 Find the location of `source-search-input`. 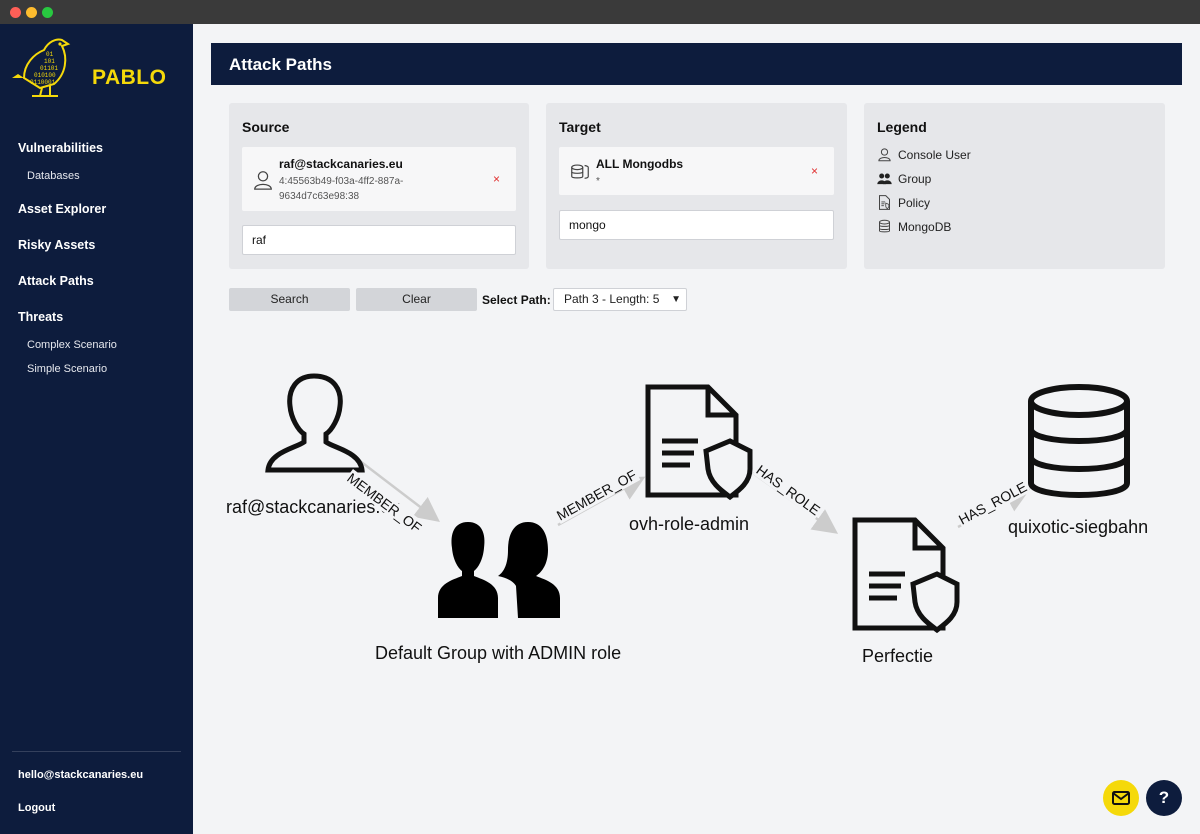

source-search-input is located at coordinates (379, 240).